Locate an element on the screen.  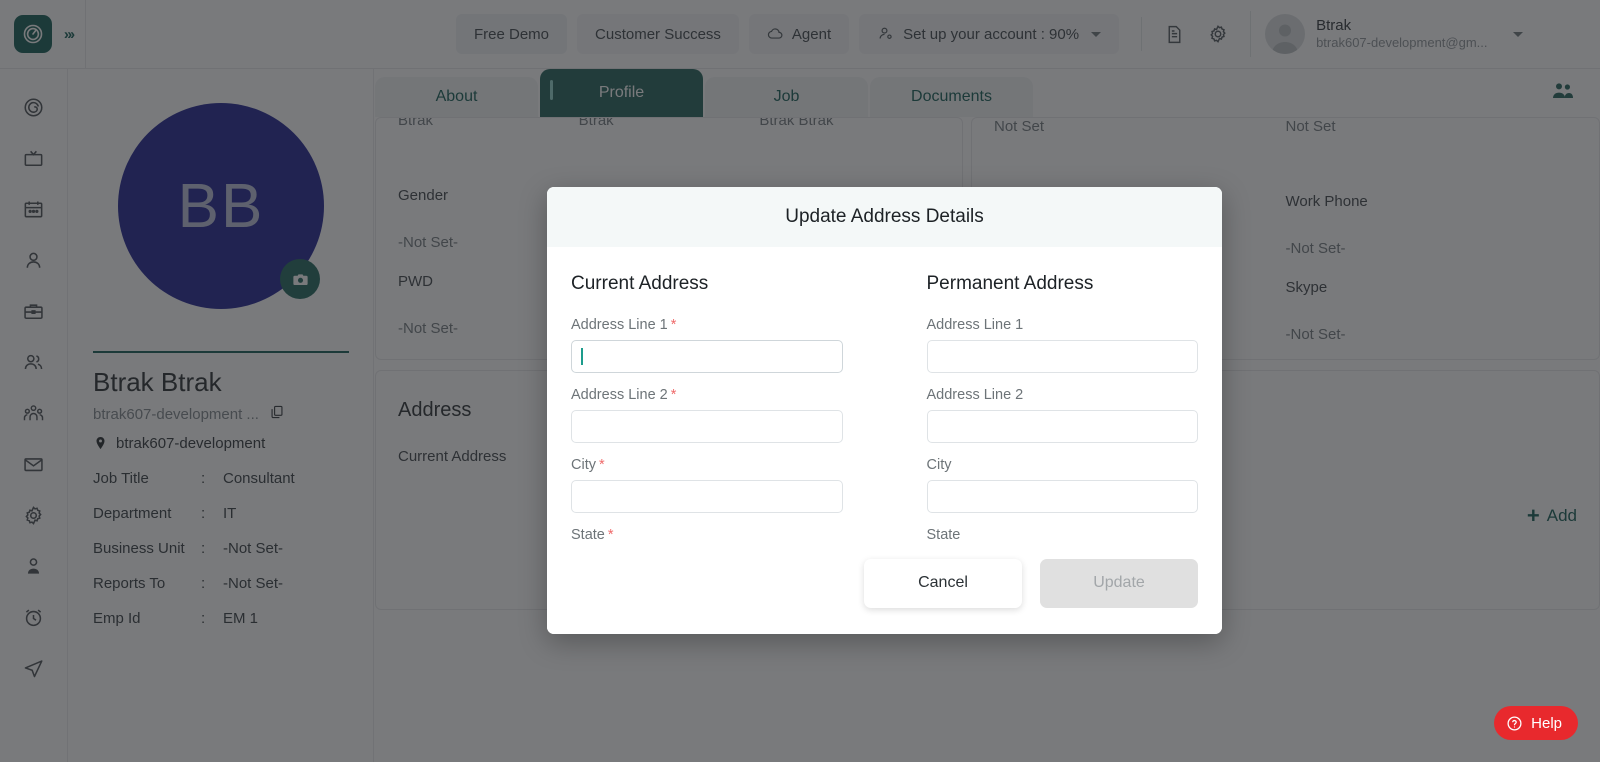
field-label: City is located at coordinates (939, 465).